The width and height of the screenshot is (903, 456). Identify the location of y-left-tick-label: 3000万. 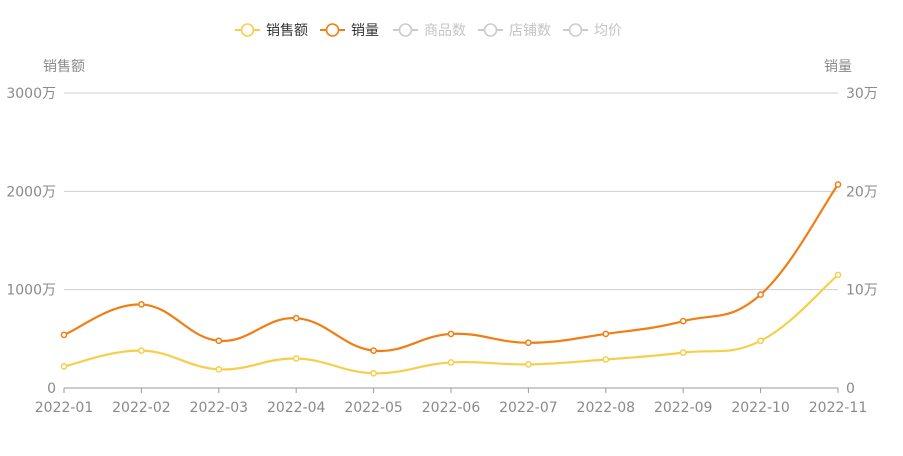
(31, 94).